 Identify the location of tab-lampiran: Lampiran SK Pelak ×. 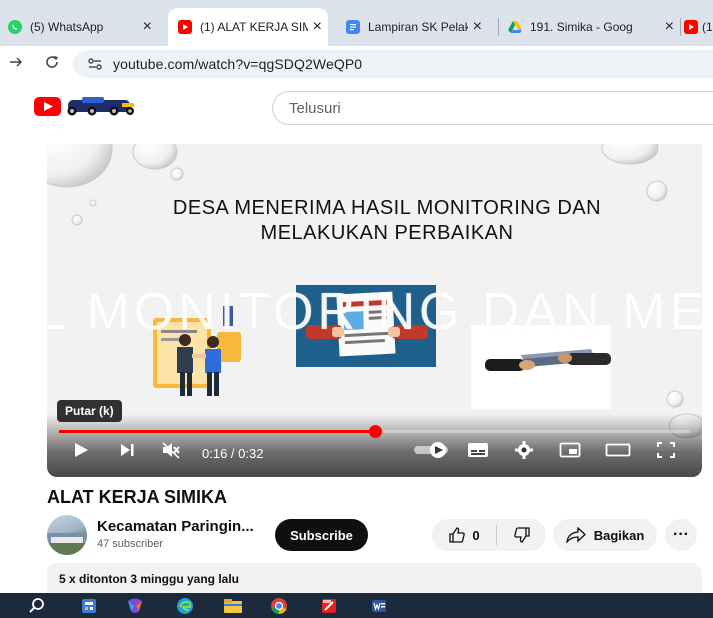
(413, 27).